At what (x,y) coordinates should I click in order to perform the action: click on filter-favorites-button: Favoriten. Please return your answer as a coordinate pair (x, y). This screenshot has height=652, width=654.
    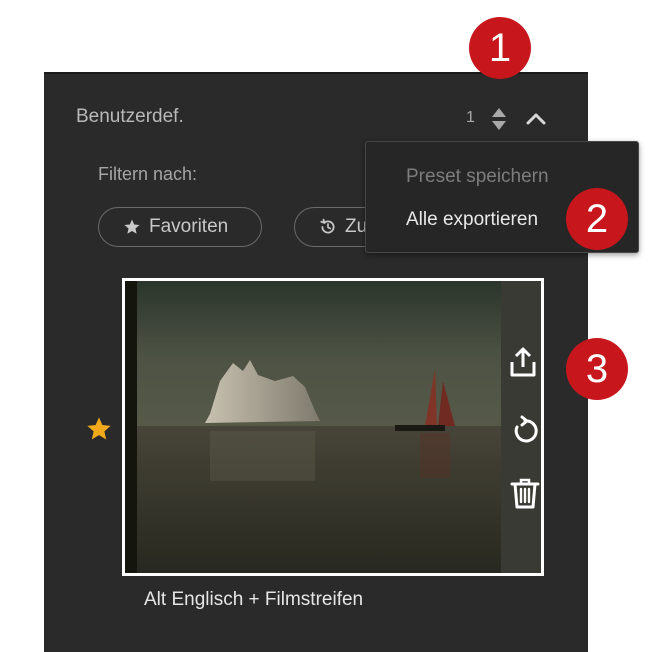
    Looking at the image, I should click on (180, 227).